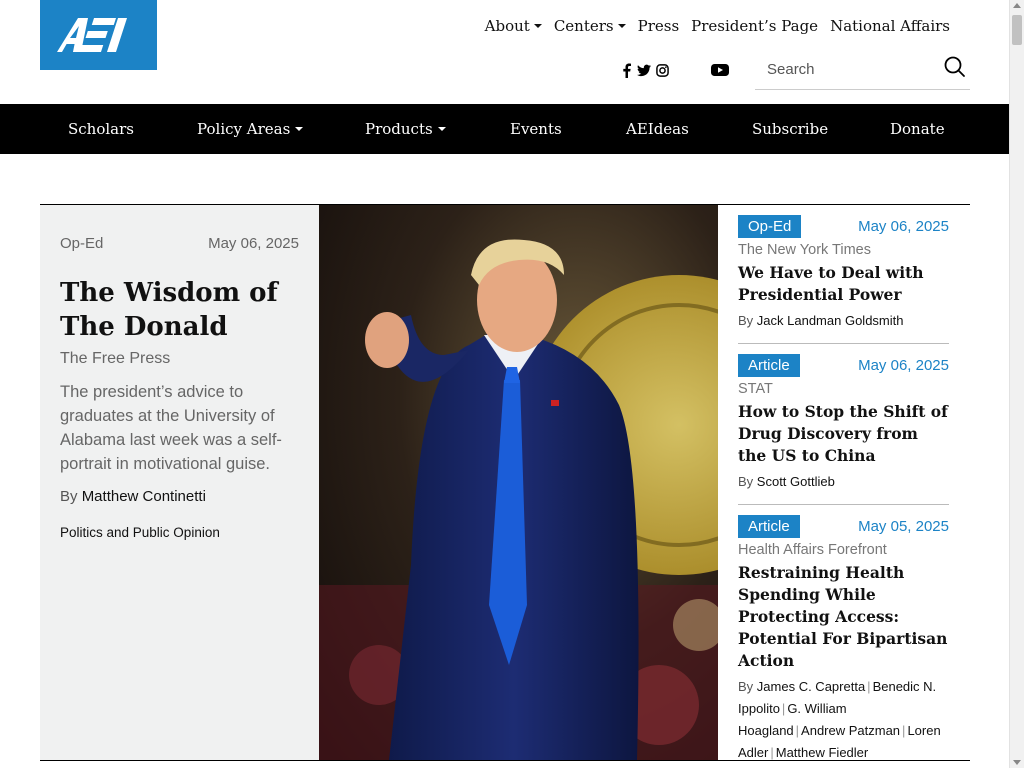 The width and height of the screenshot is (1024, 768). Describe the element at coordinates (822, 752) in the screenshot. I see `author-link: Matthew Fiedler` at that location.